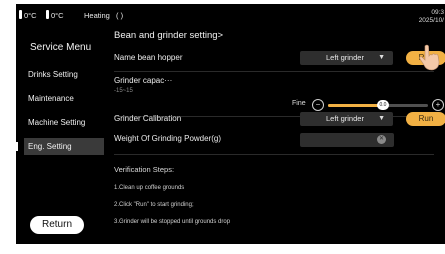 This screenshot has width=445, height=254. I want to click on hopper-select: Left grinder ▼, so click(346, 58).